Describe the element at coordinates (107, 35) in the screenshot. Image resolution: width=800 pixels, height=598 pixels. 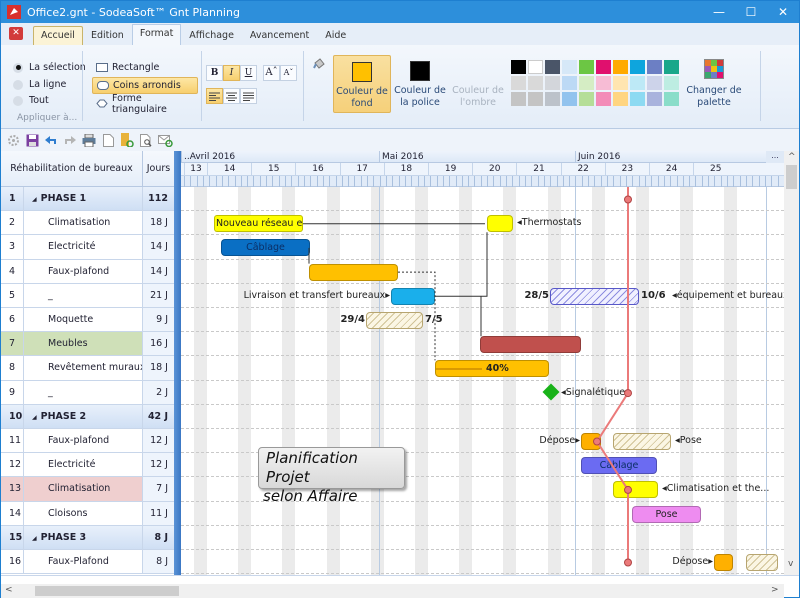
I see `tab-edition: Edition` at that location.